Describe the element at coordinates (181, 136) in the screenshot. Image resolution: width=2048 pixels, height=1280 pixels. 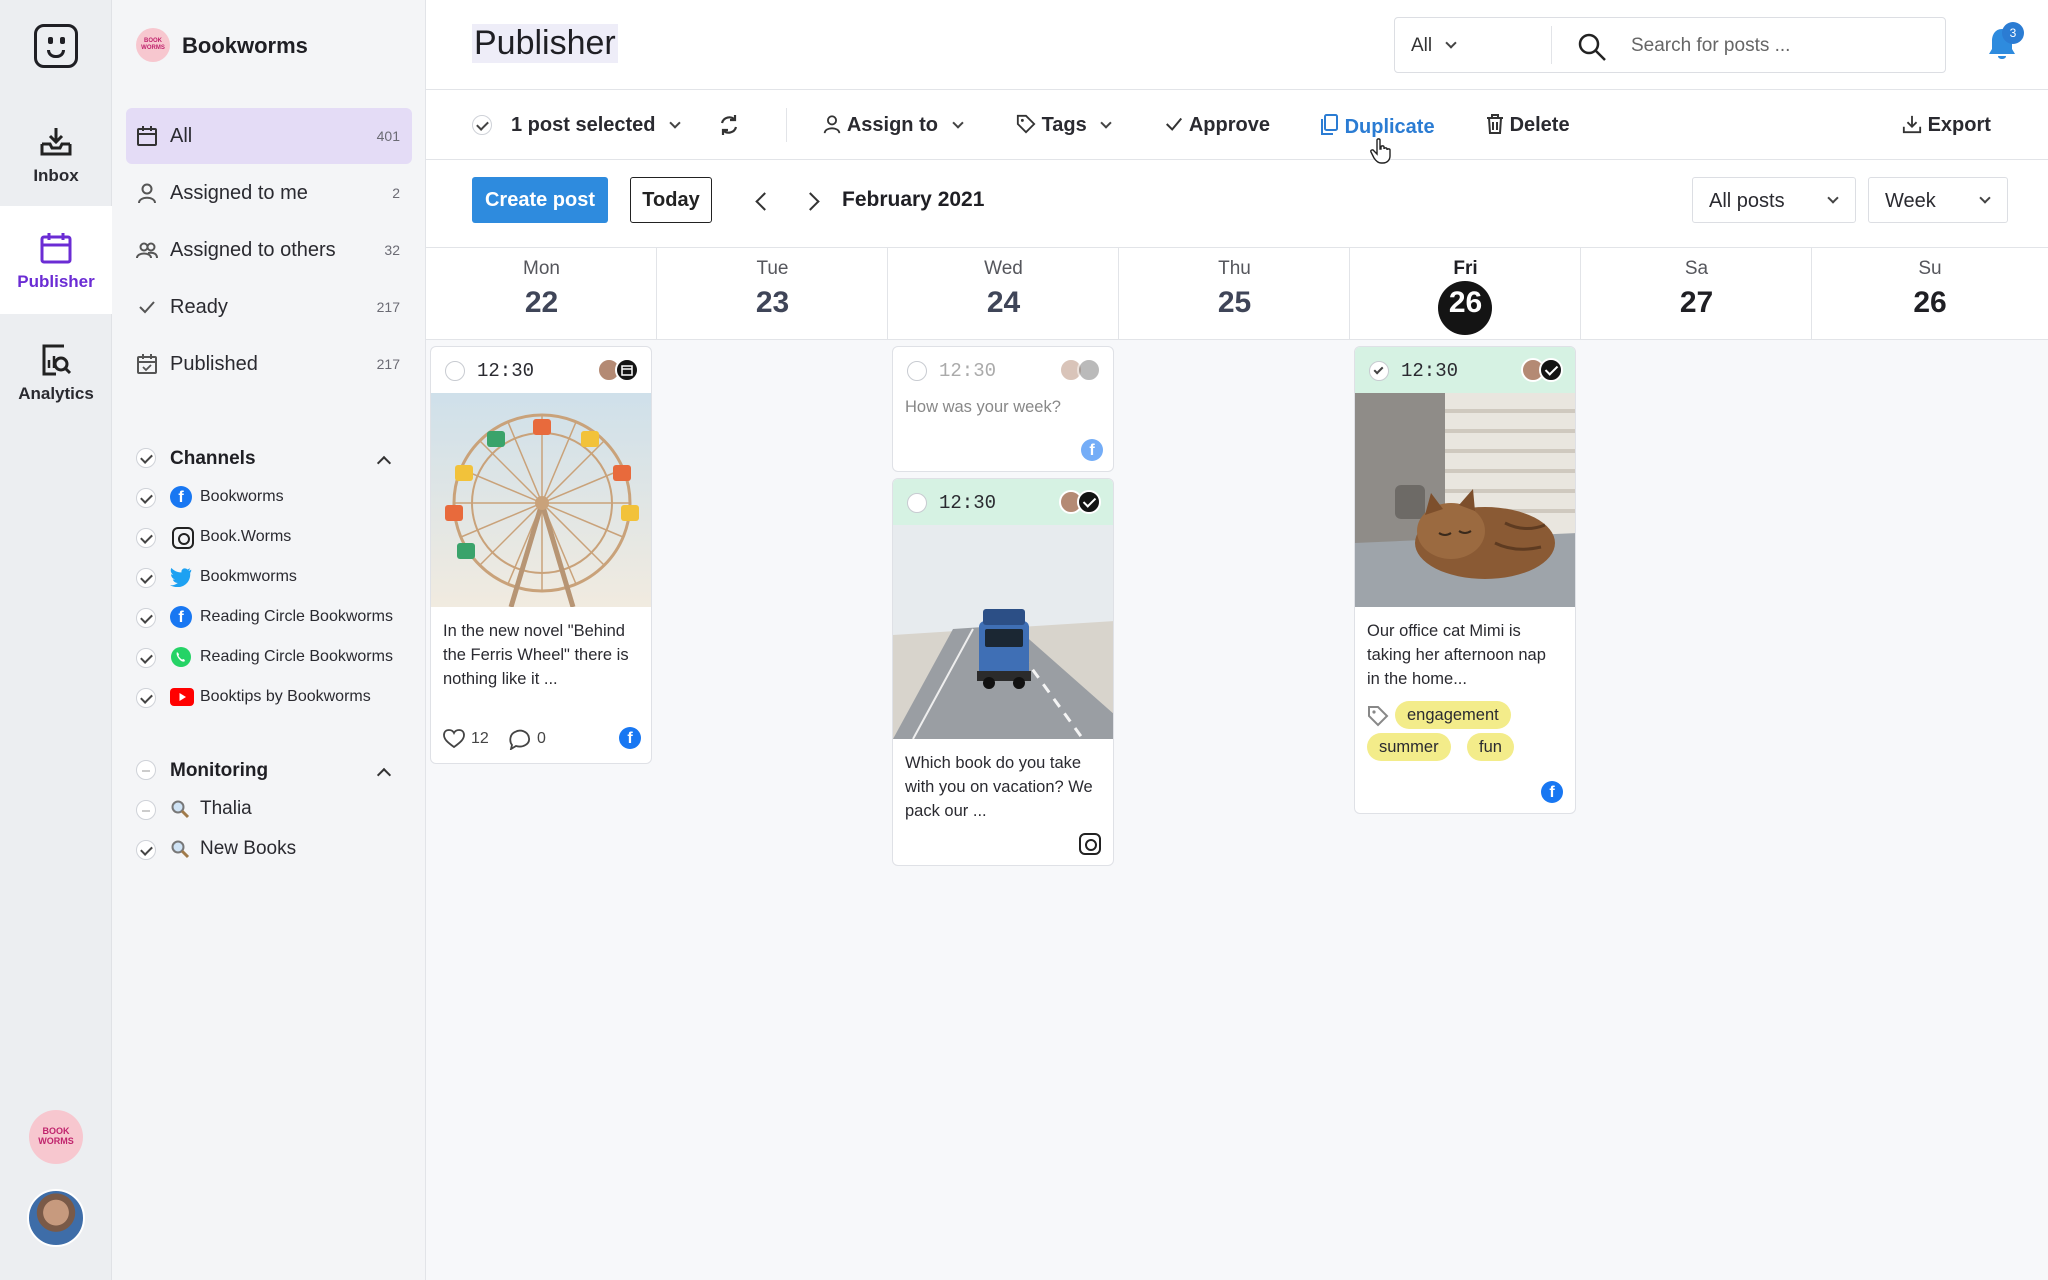
I see `sidebar-item-label: All` at that location.